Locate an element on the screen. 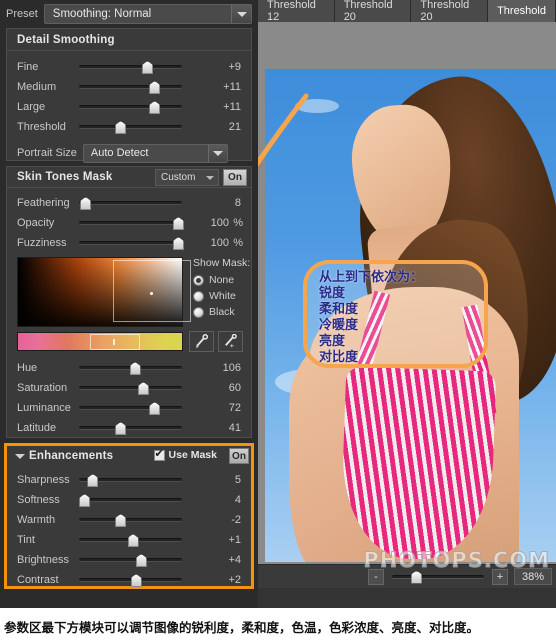  slider-row-fine: Fine +9 is located at coordinates (129, 67).